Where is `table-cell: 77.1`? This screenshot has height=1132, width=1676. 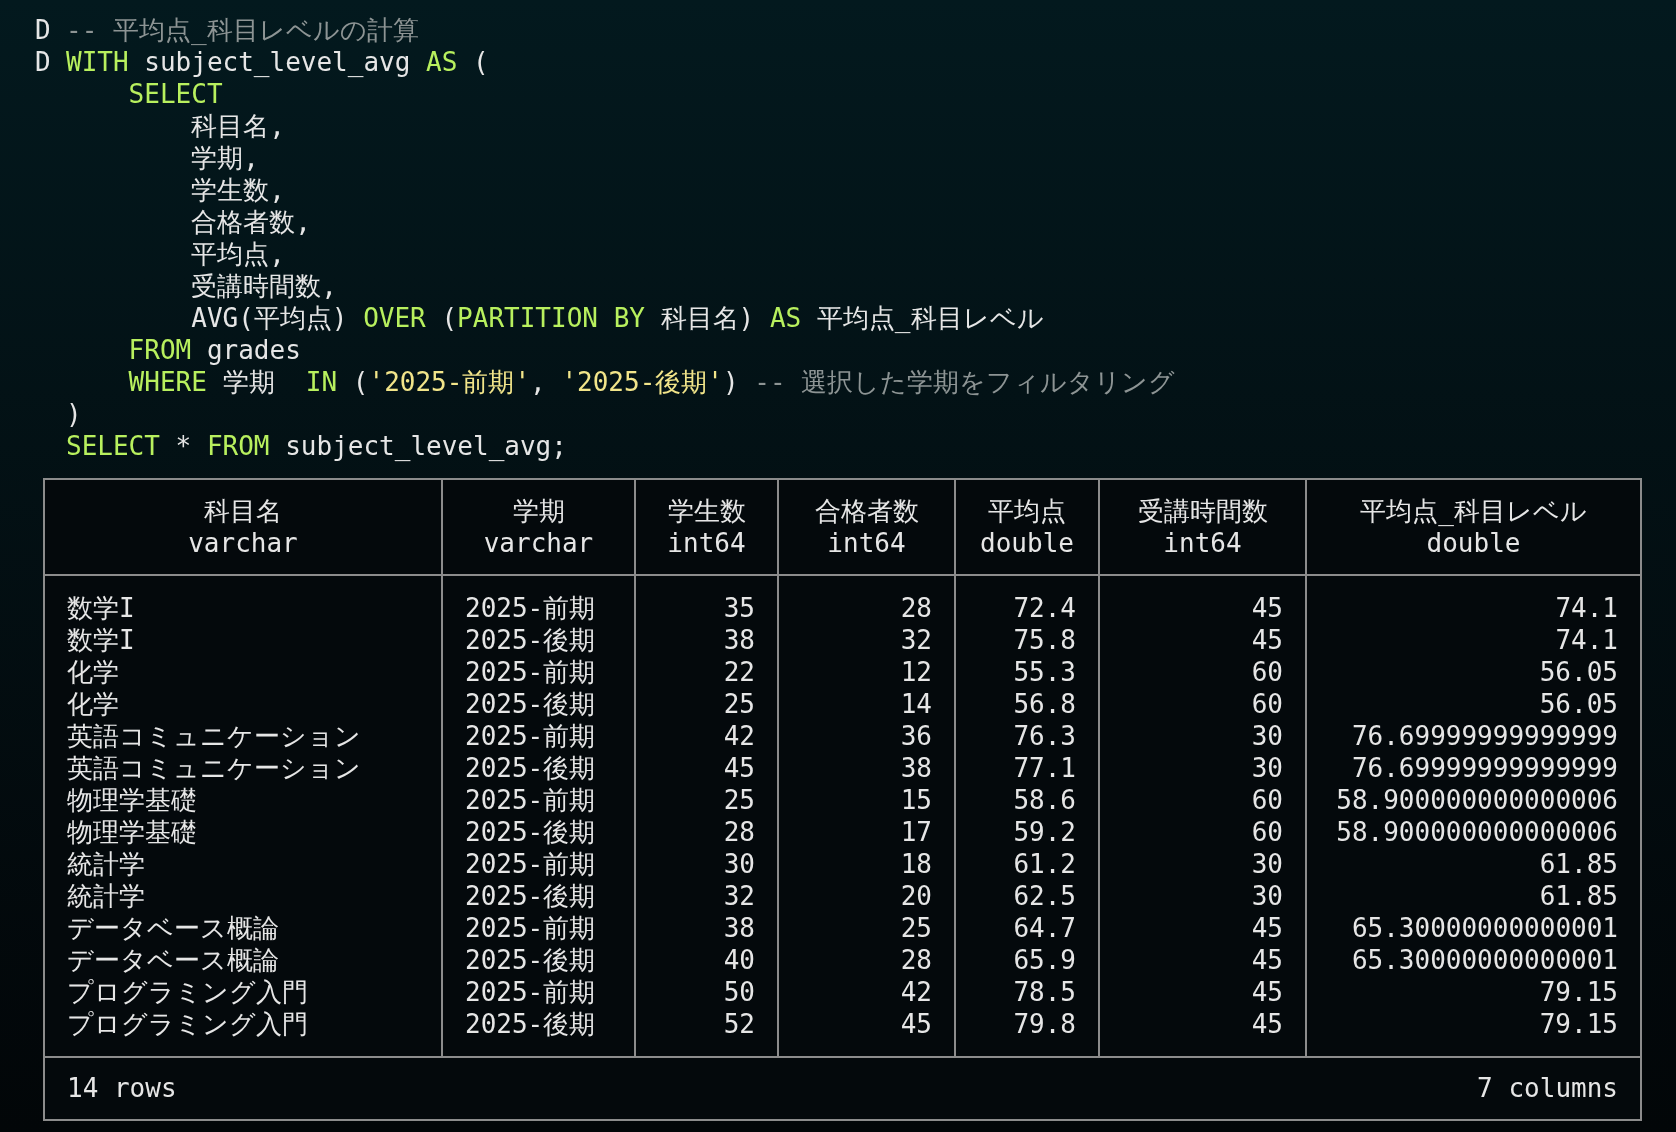
table-cell: 77.1 is located at coordinates (1044, 768).